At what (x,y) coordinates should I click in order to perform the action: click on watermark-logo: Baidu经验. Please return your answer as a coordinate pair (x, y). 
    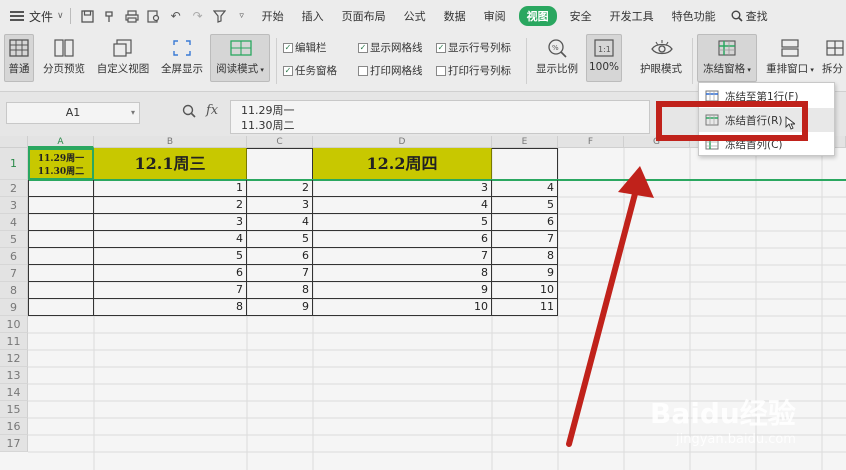
    Looking at the image, I should click on (723, 413).